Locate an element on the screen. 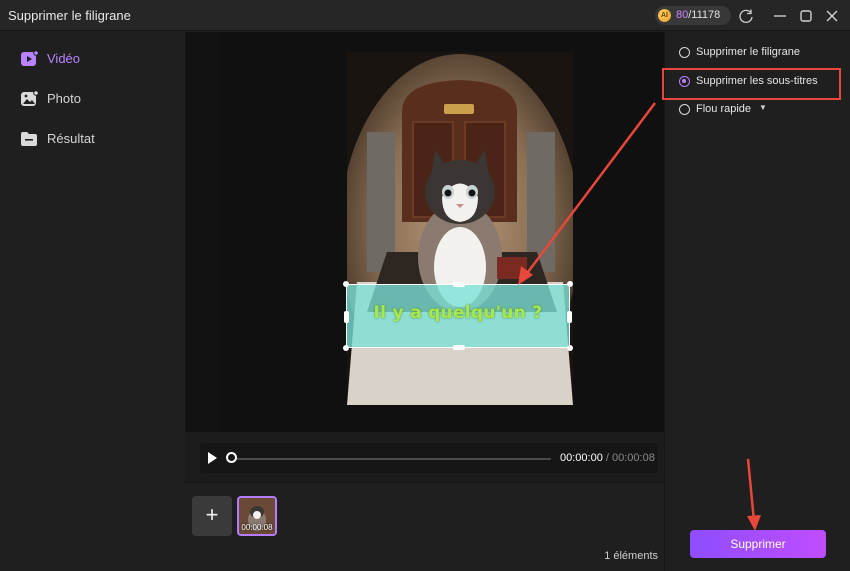  thumbnail-duration: 00:00:08 is located at coordinates (257, 527).